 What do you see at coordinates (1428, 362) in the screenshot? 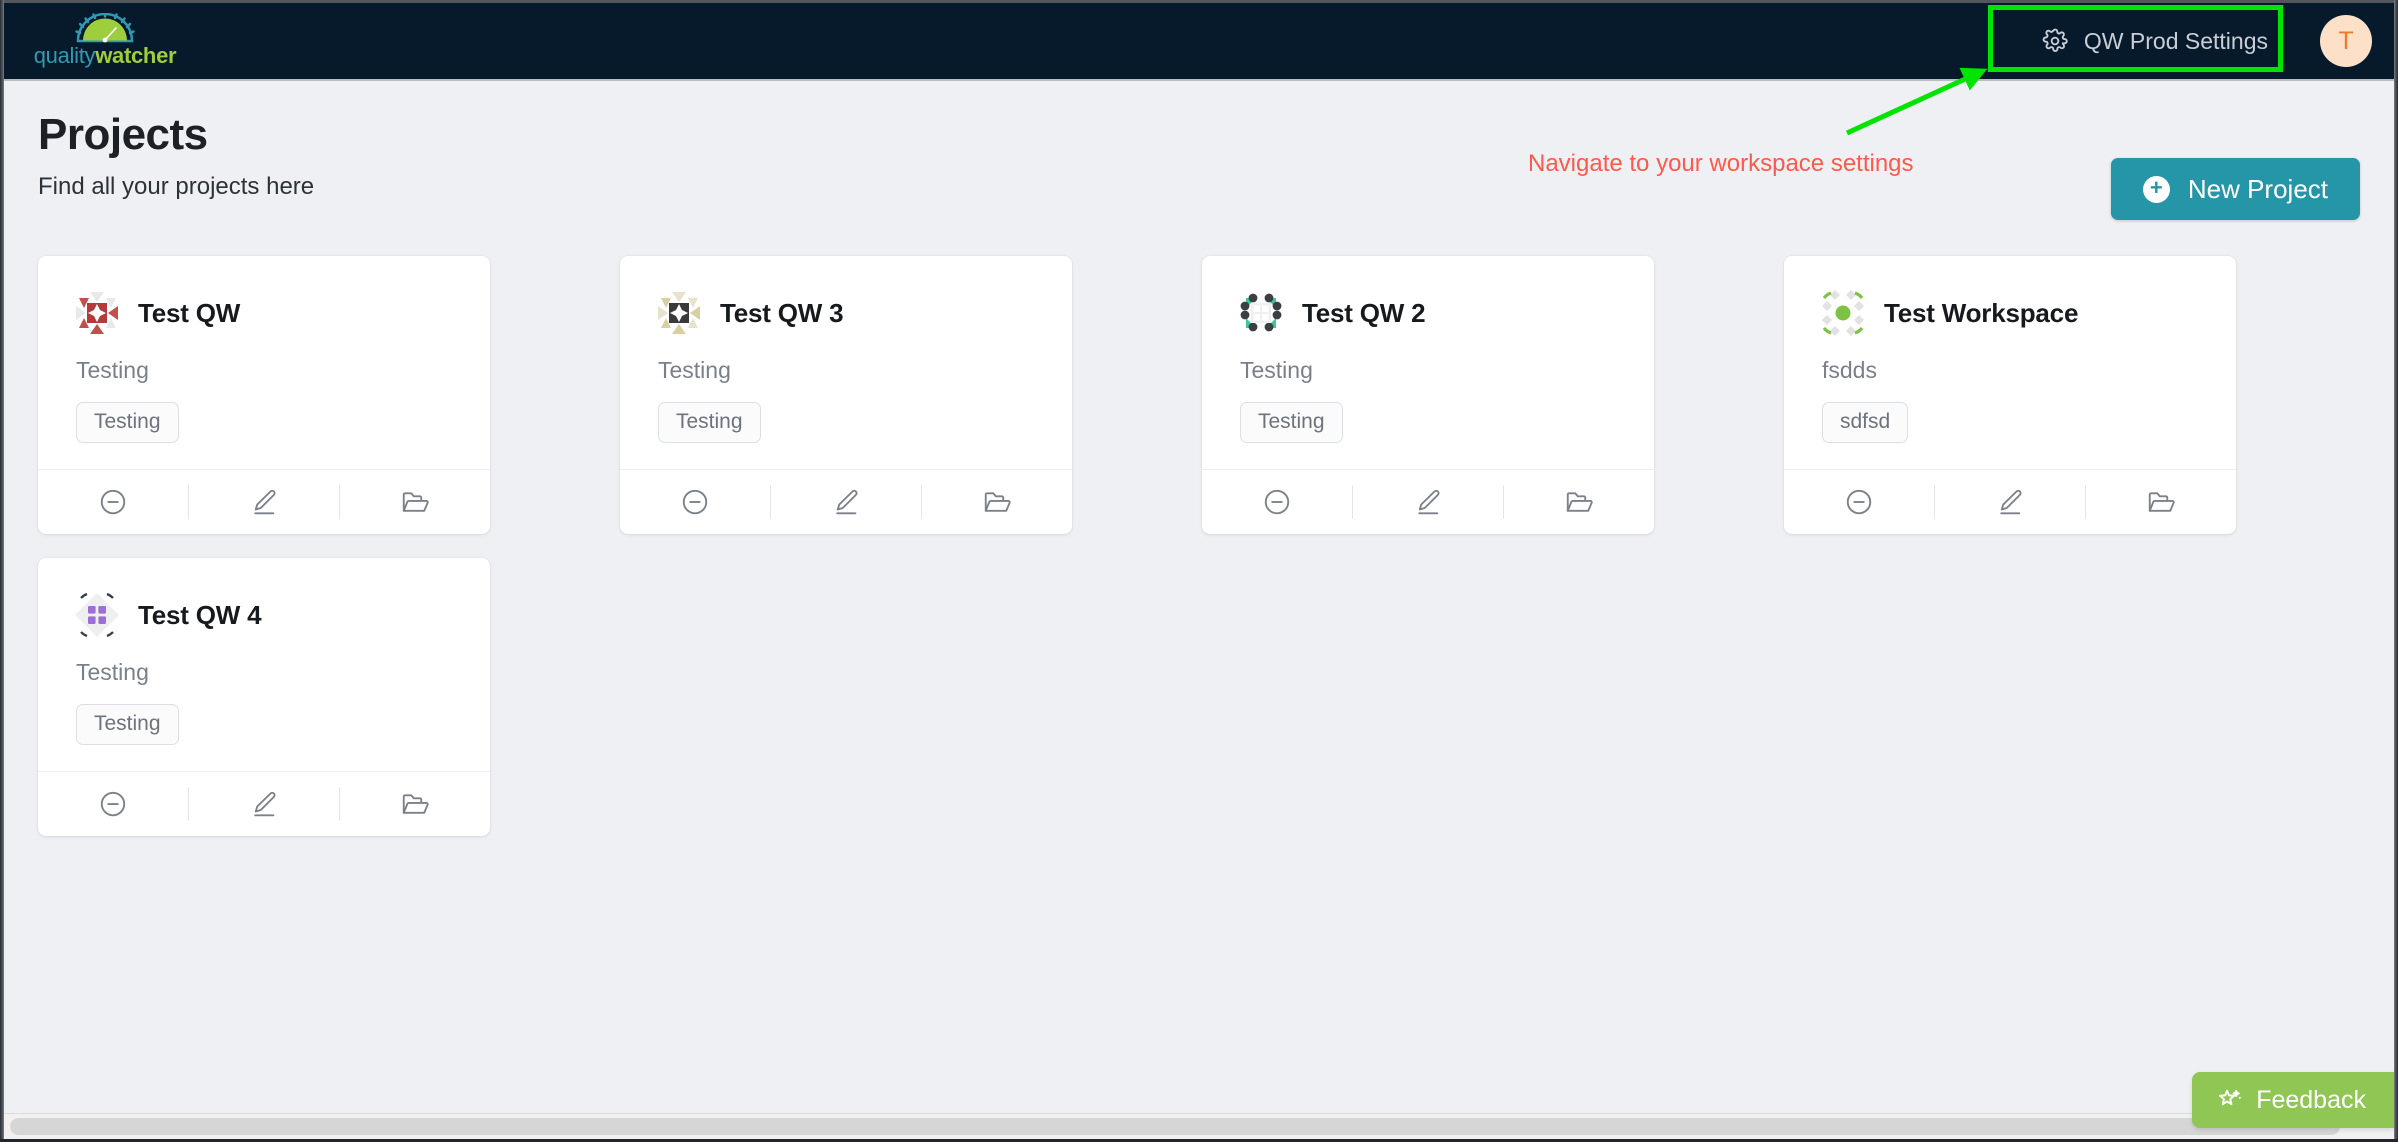
I see `project-card-body: Test QW 2 Testing Testing` at bounding box center [1428, 362].